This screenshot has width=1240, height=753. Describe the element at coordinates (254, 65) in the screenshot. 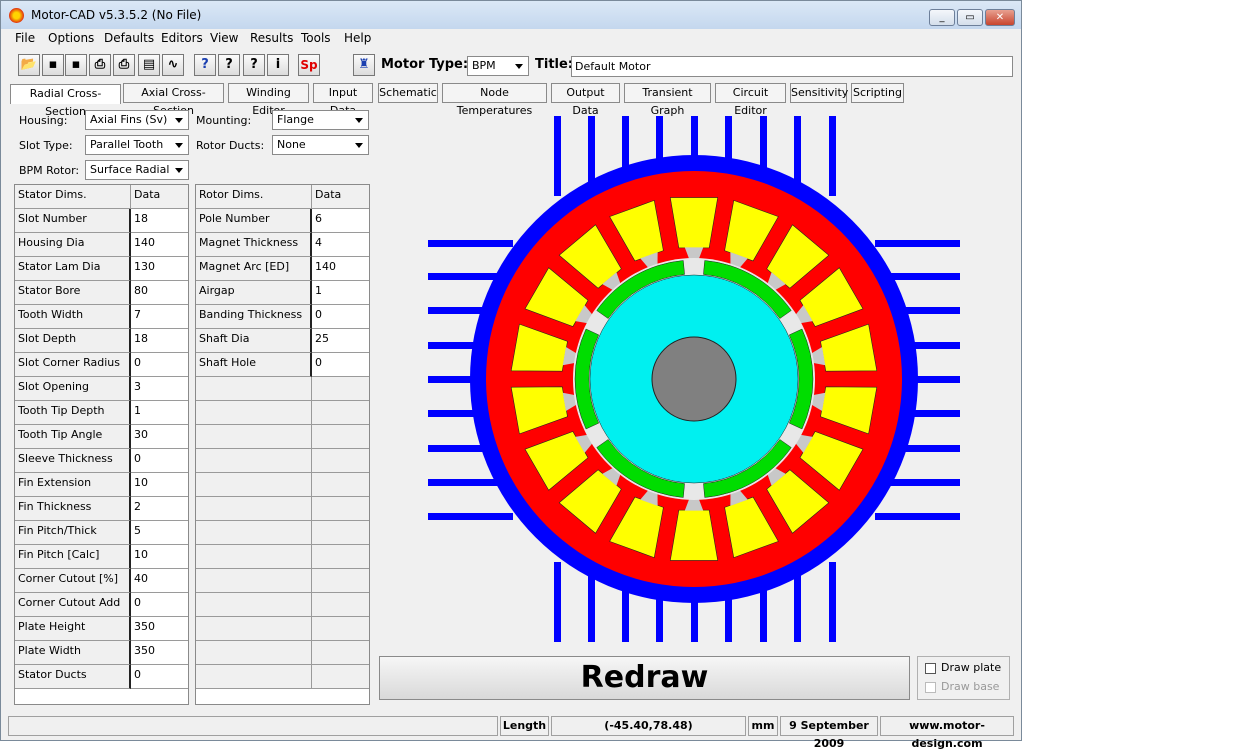

I see `context-help-icon: ?` at that location.